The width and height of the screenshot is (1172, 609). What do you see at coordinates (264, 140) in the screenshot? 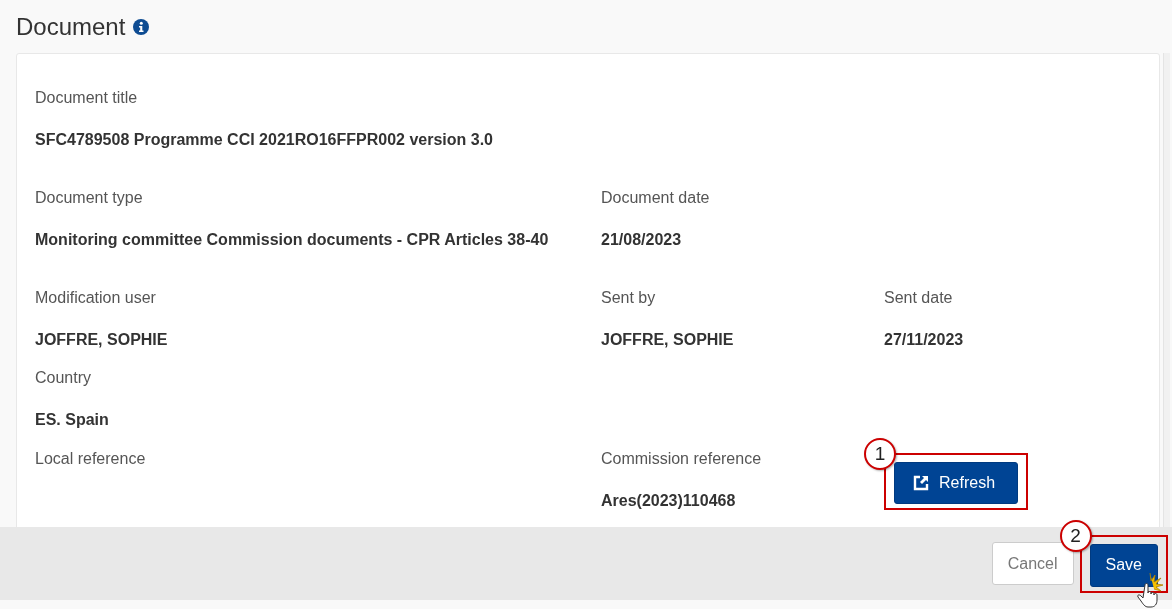
I see `field-value: SFC4789508 Programme CCI 2021RO16FFPR002 version 3.0` at bounding box center [264, 140].